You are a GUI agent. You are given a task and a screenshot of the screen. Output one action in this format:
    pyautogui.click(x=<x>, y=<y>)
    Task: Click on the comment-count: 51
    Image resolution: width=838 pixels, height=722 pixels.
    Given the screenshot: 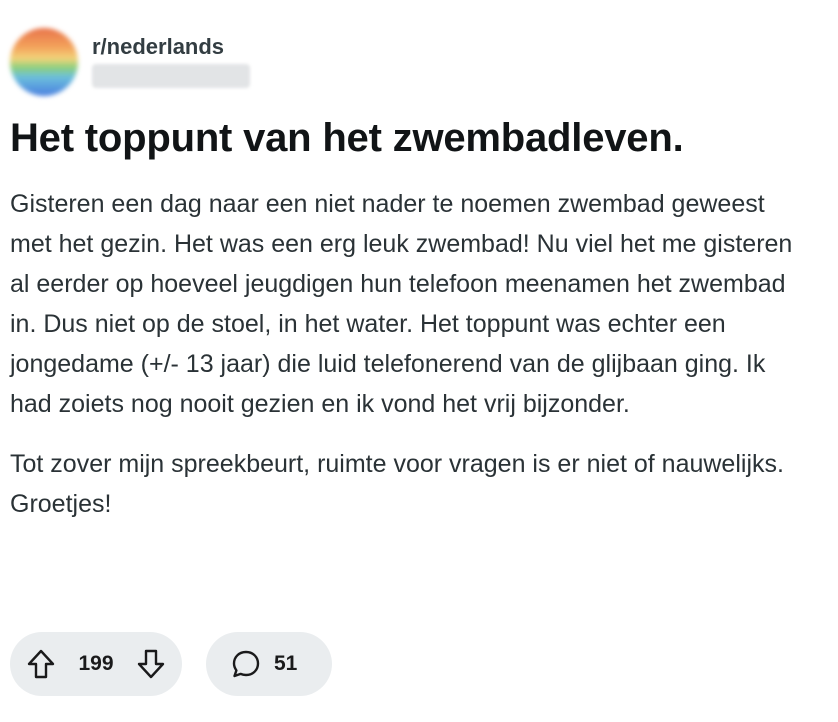 What is the action you would take?
    pyautogui.click(x=286, y=663)
    